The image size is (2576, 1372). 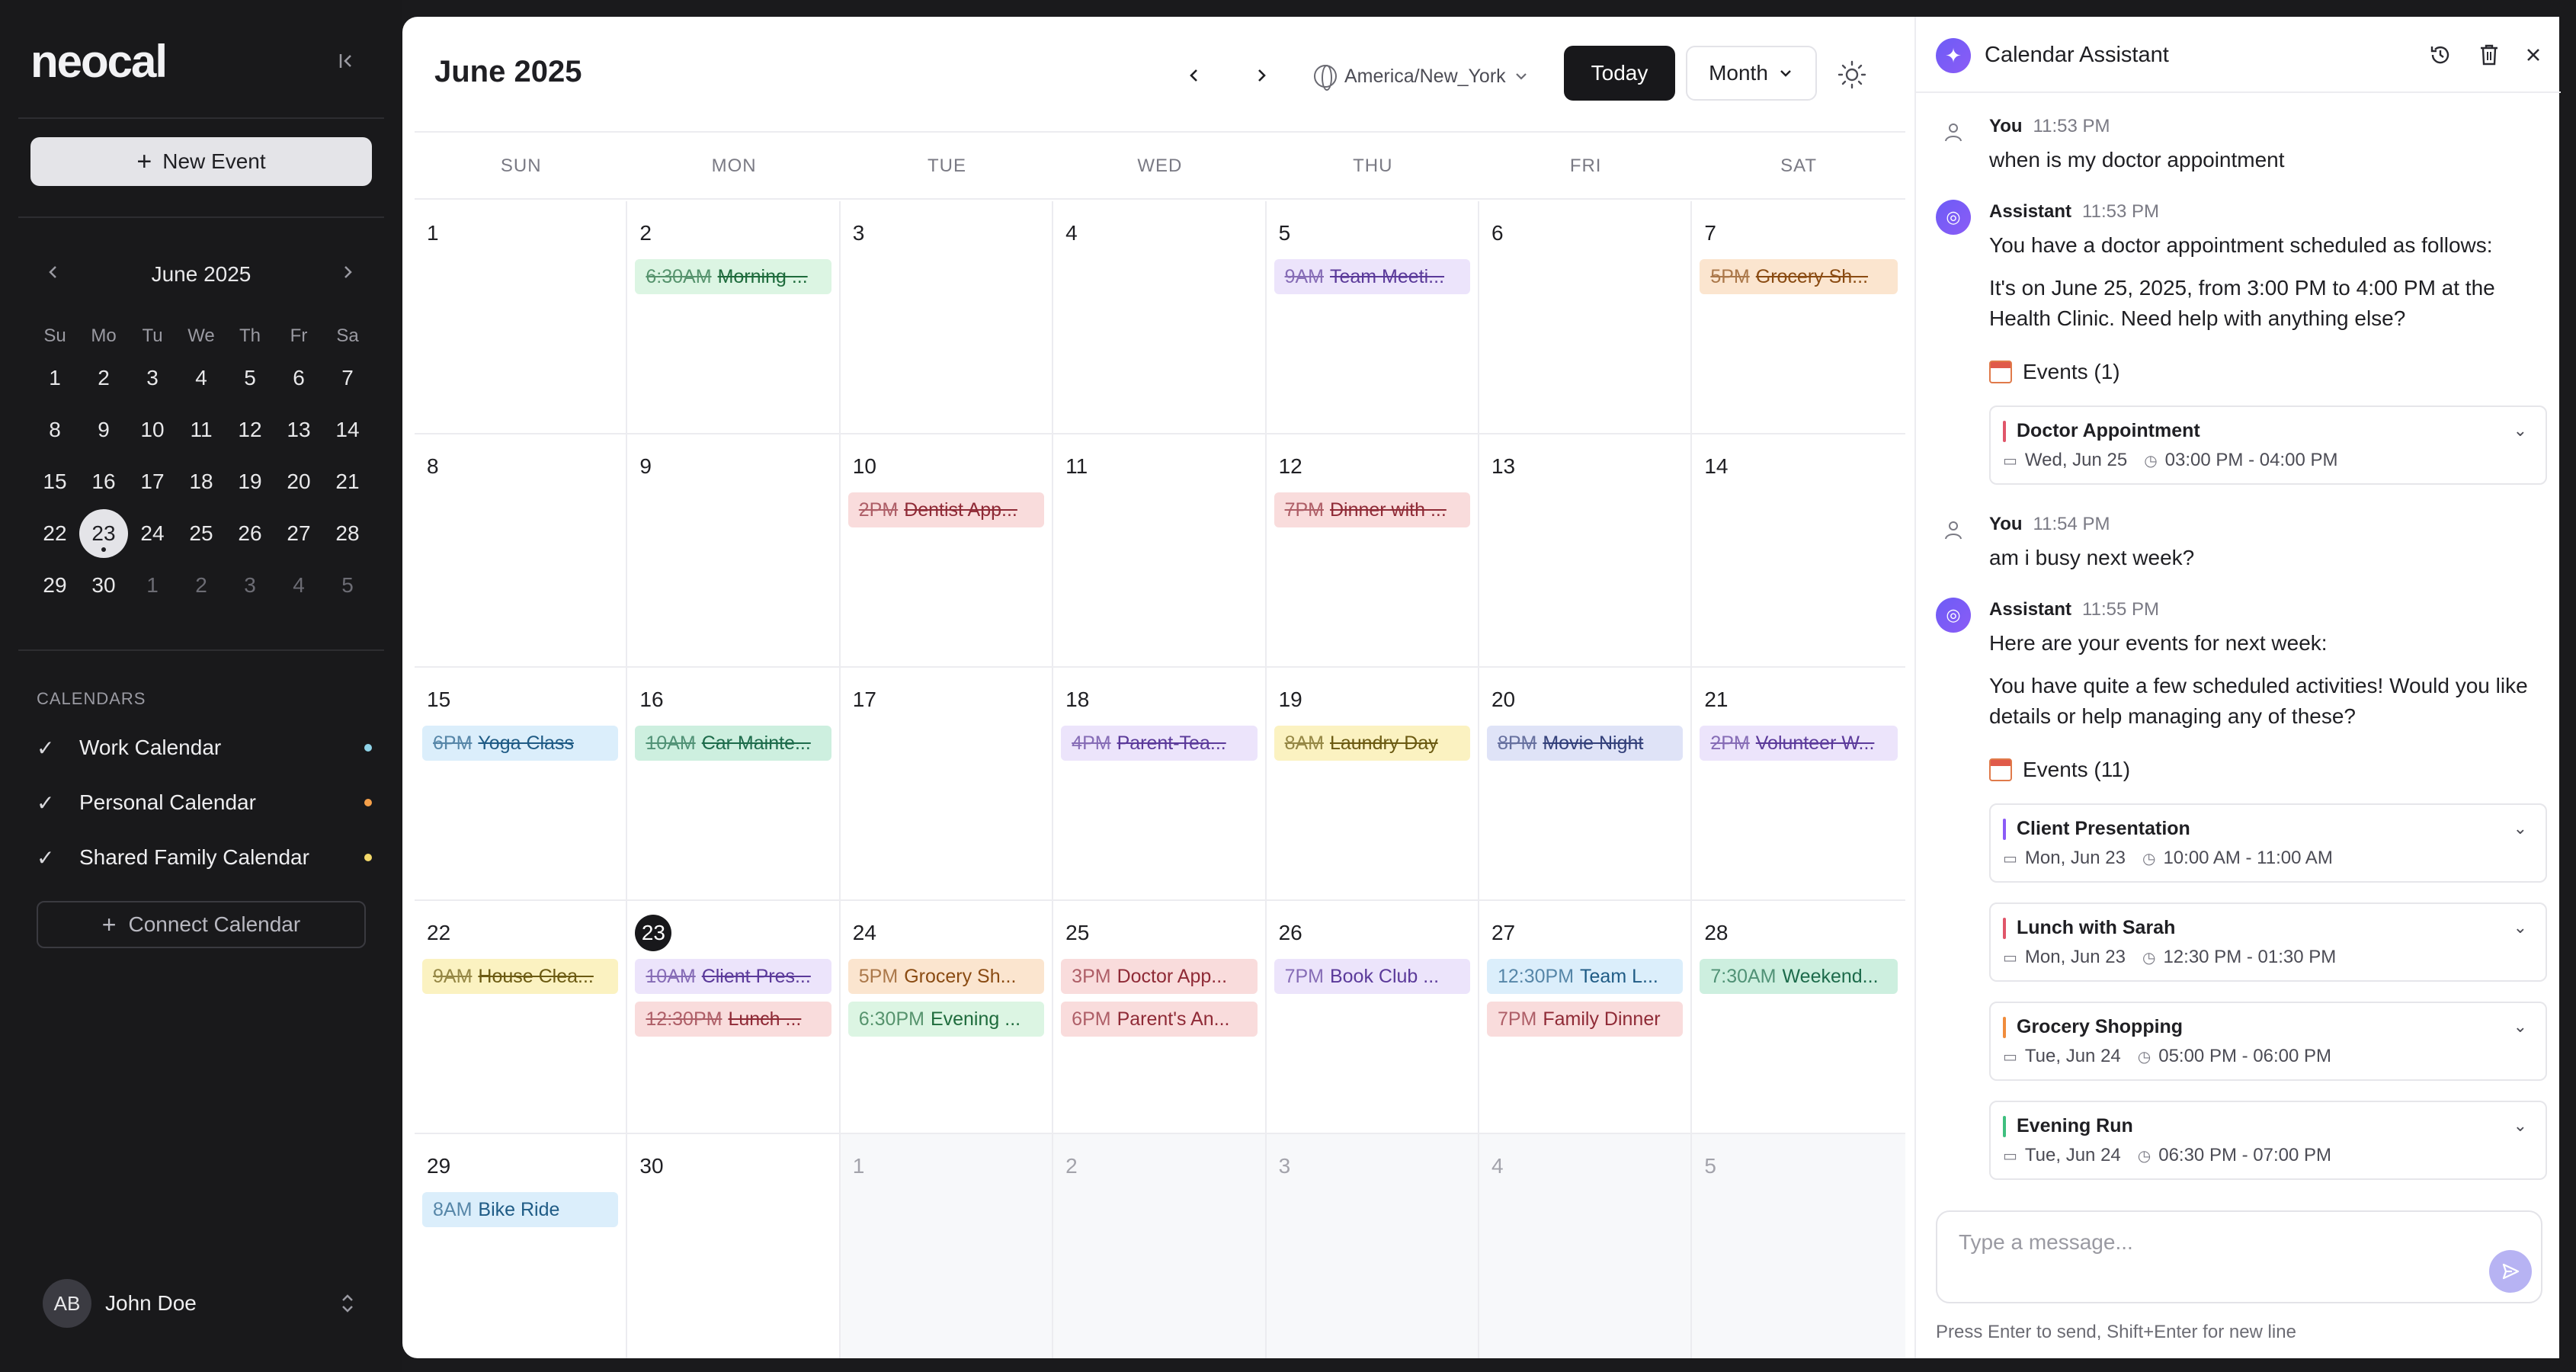 I want to click on mini-day: 11, so click(x=201, y=430).